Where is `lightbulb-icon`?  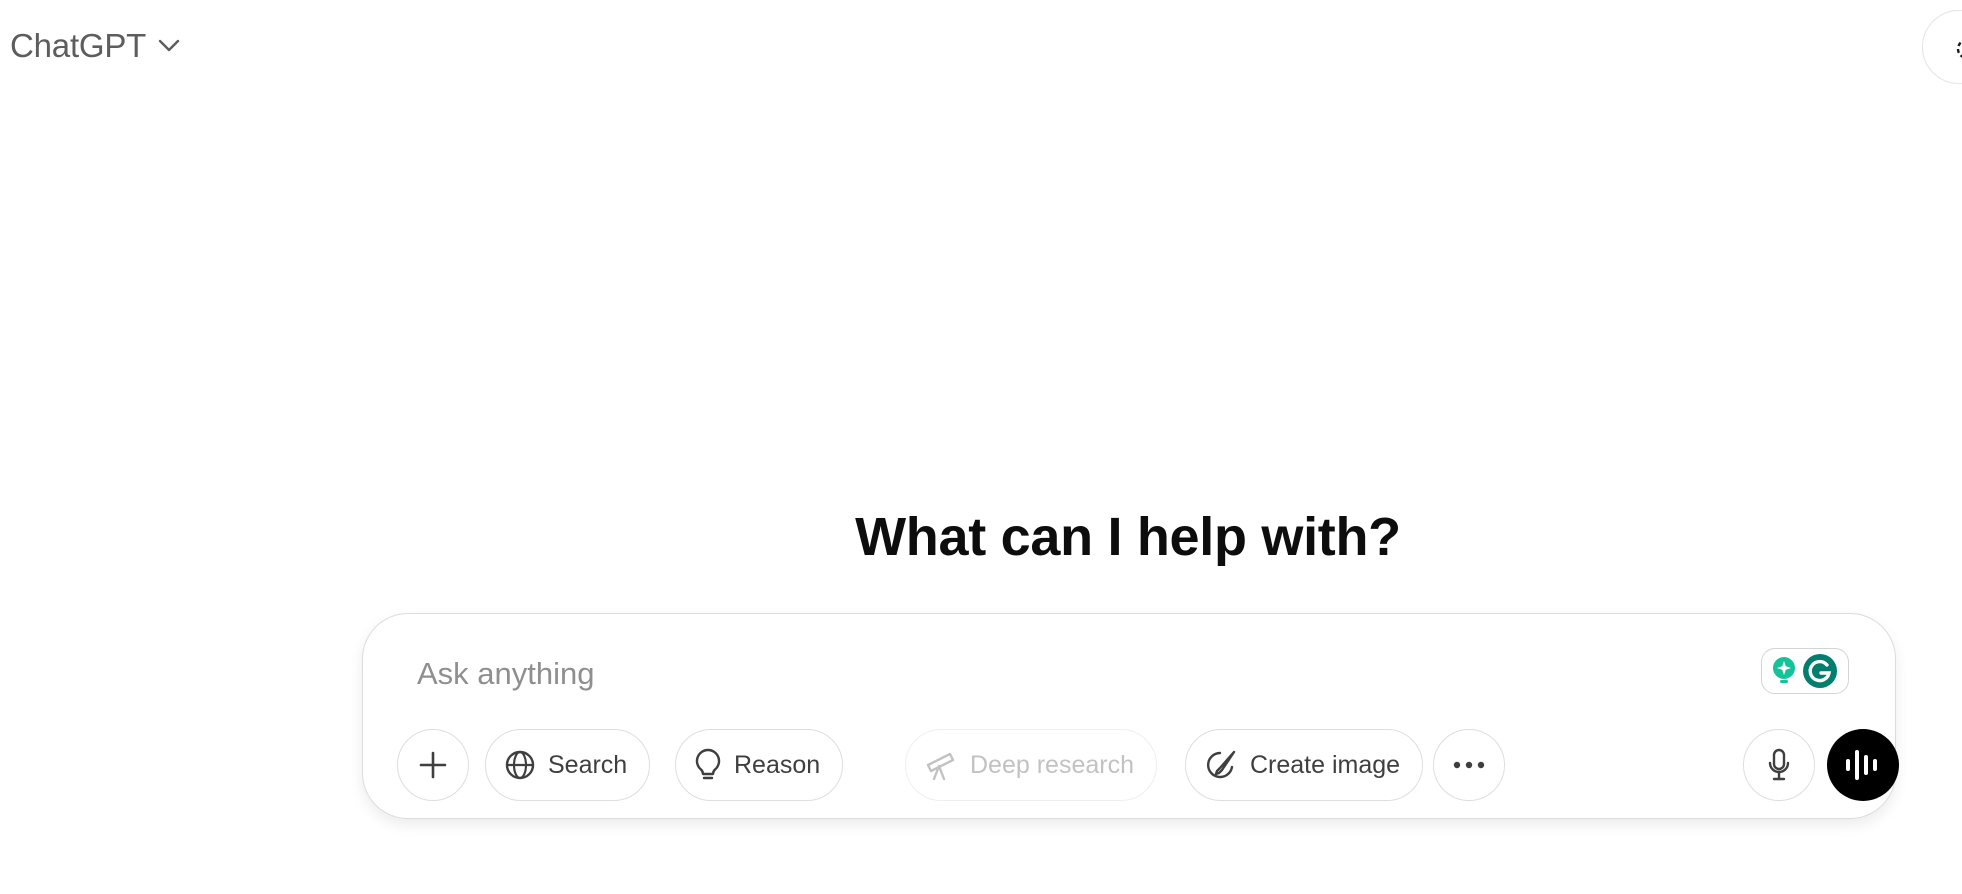
lightbulb-icon is located at coordinates (708, 765).